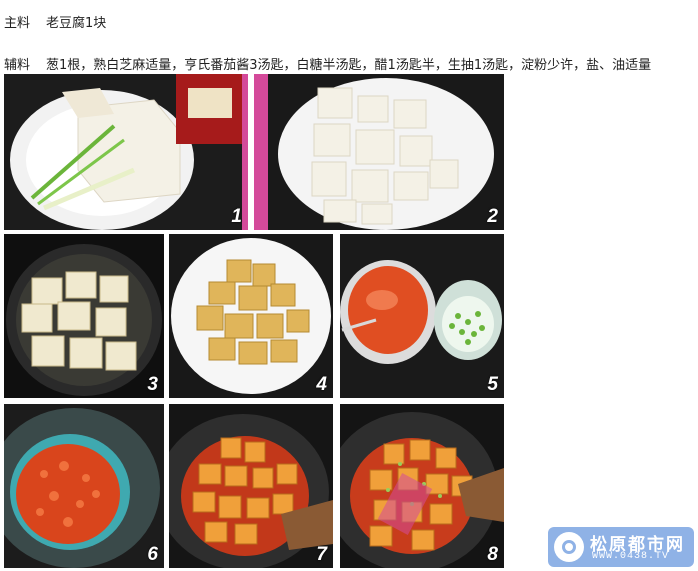 The height and width of the screenshot is (571, 698). I want to click on step-8-photo: 8, so click(422, 486).